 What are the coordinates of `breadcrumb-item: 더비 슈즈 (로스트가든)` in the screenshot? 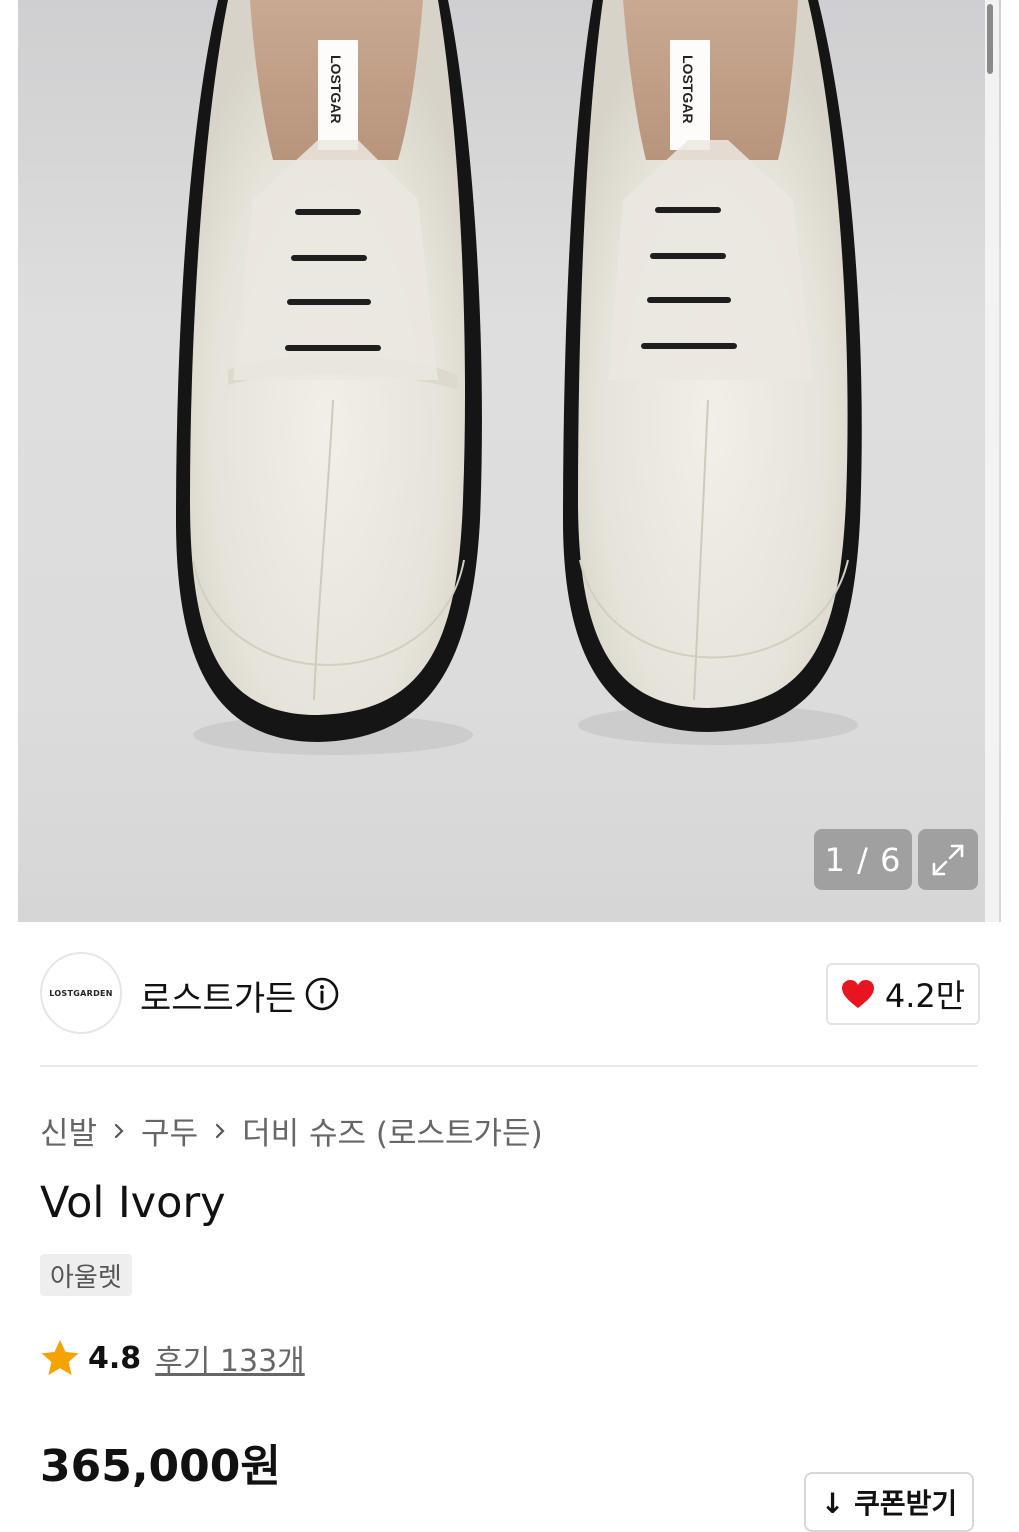 It's located at (392, 1130).